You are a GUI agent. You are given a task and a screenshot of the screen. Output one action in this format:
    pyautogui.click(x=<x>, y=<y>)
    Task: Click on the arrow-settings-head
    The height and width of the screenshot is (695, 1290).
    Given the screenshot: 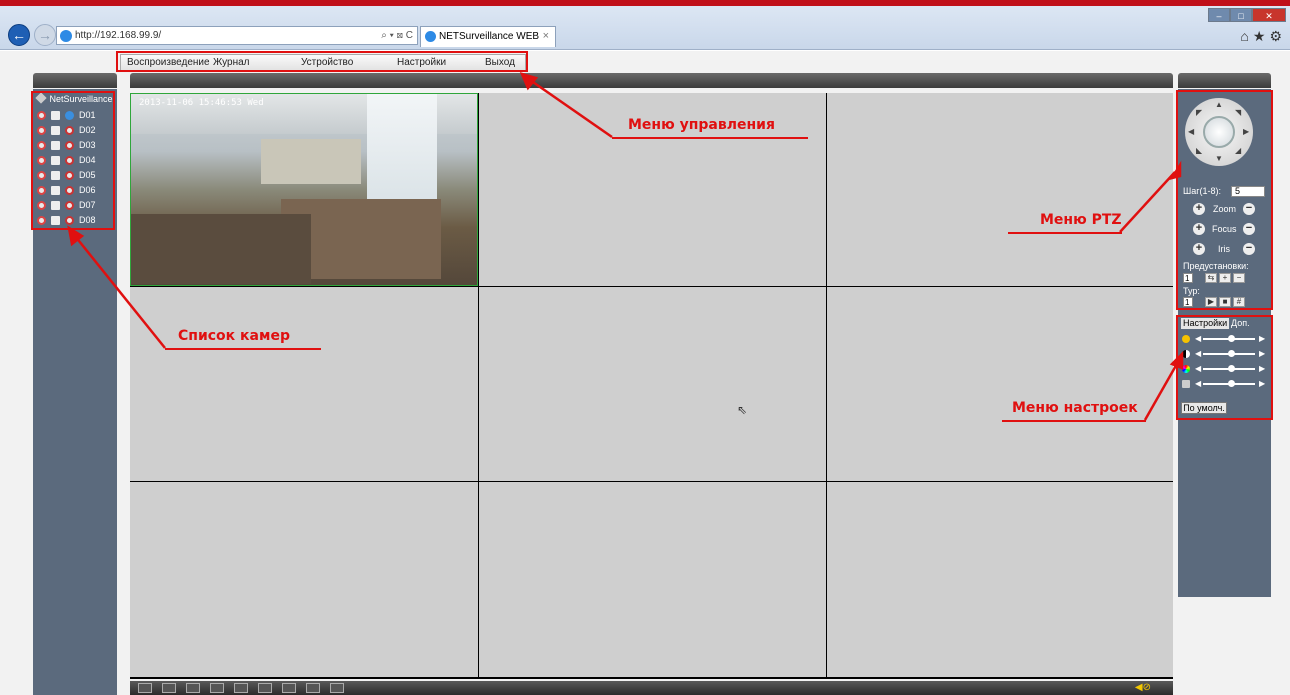 What is the action you would take?
    pyautogui.click(x=1176, y=360)
    